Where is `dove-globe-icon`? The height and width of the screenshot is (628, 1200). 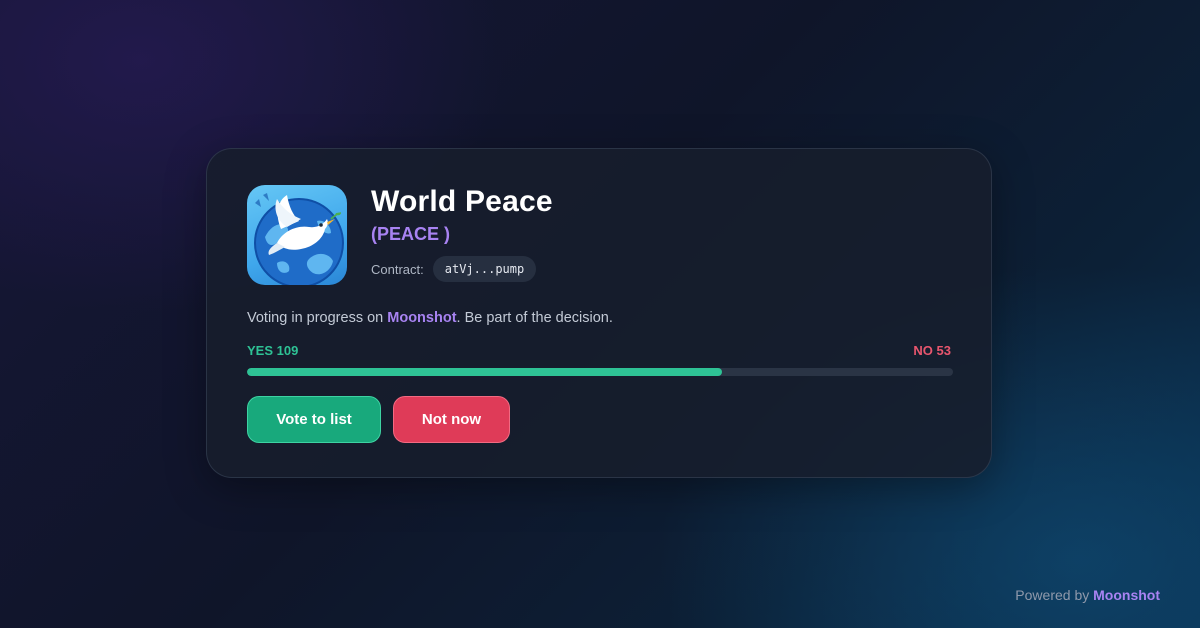 dove-globe-icon is located at coordinates (299, 239).